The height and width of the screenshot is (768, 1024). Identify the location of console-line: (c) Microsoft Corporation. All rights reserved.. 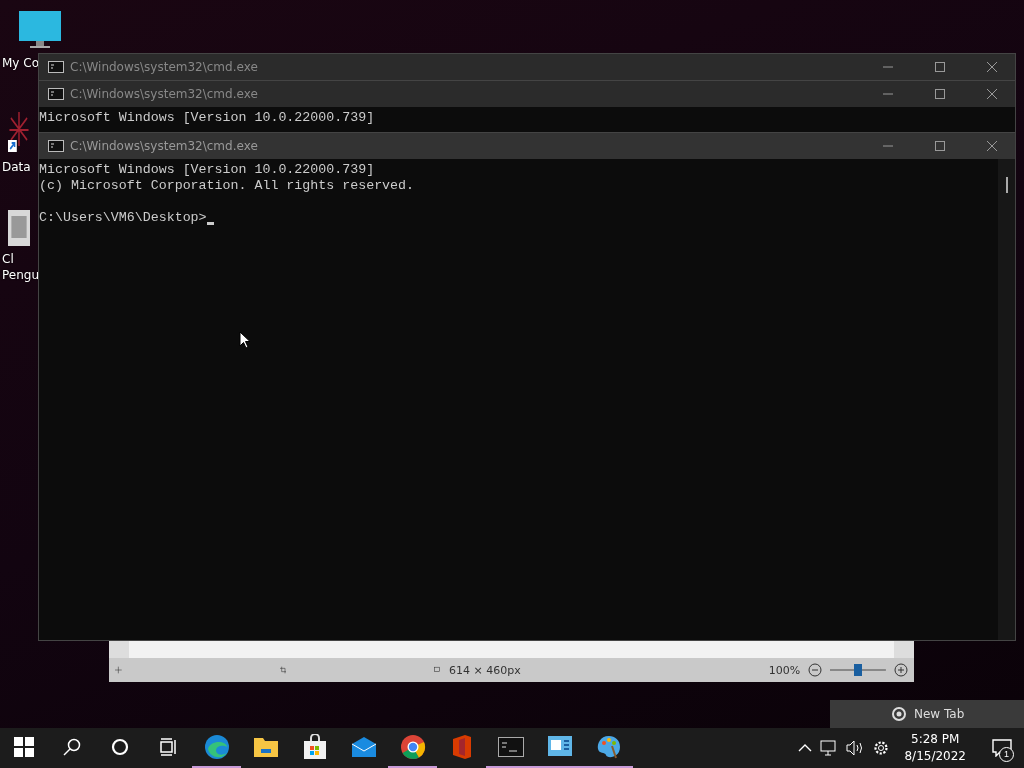
(227, 186).